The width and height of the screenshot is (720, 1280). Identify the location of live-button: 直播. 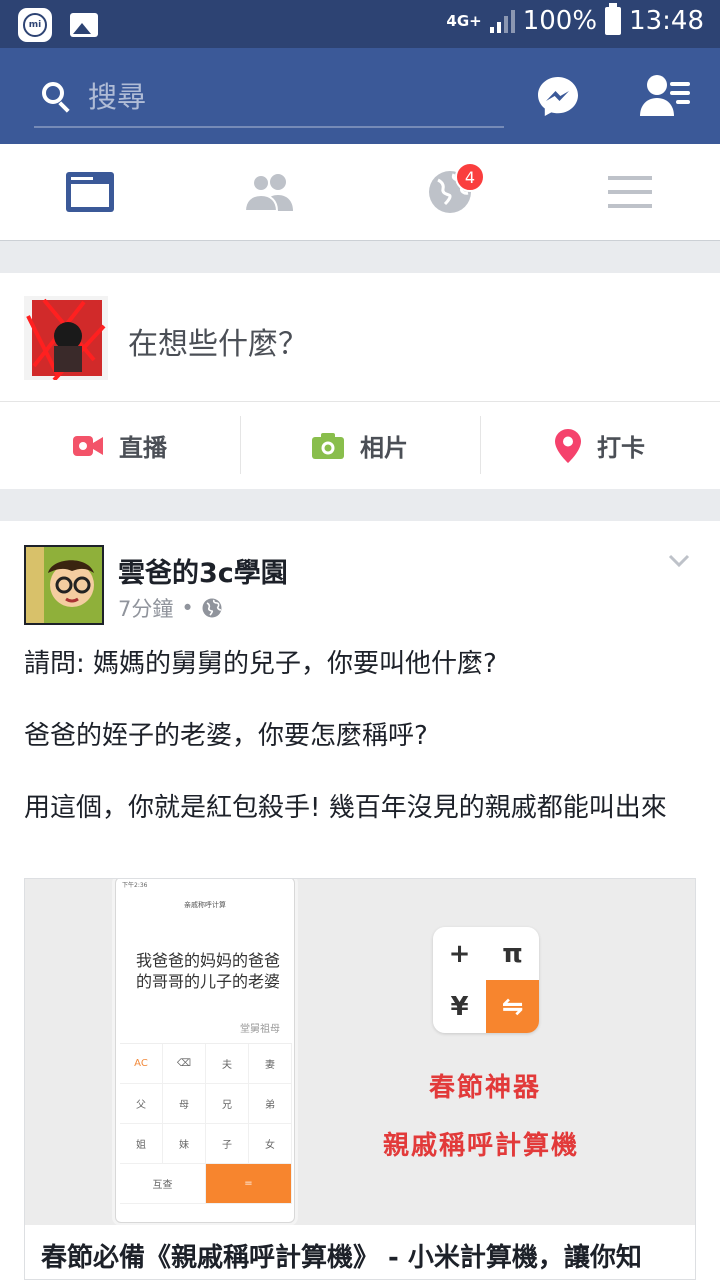
(120, 445).